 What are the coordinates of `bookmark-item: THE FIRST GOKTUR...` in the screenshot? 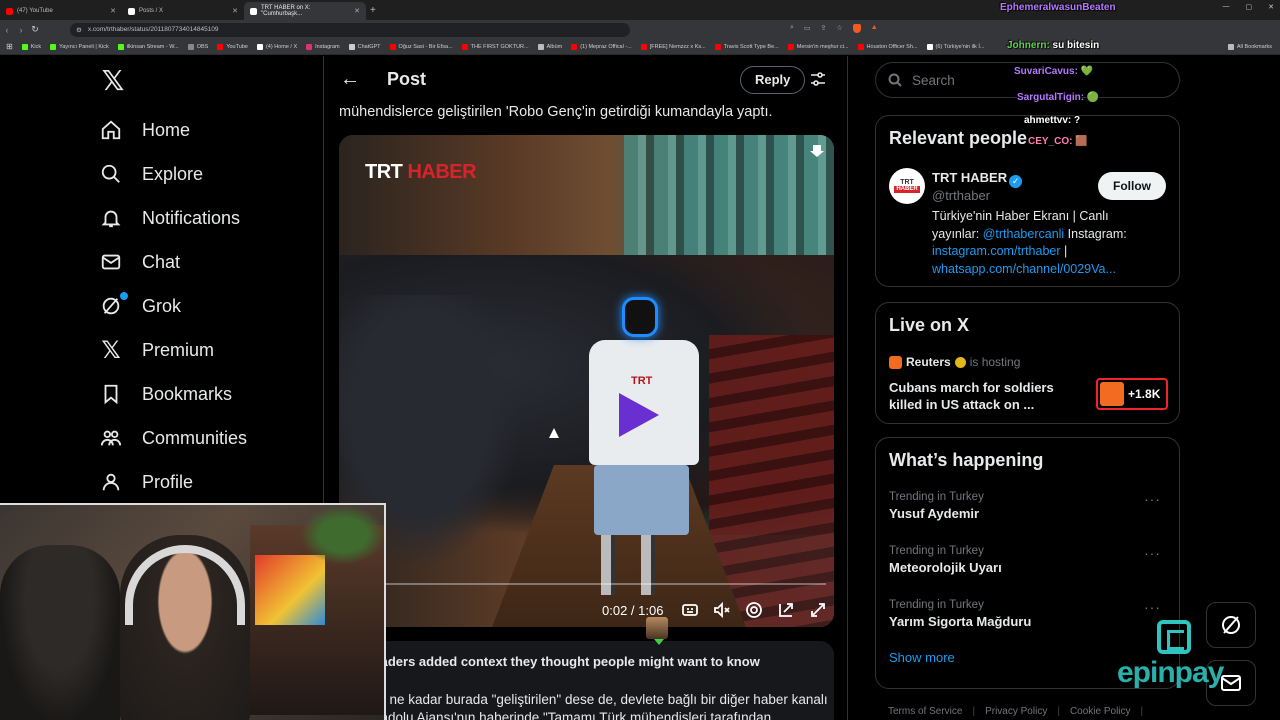 It's located at (495, 46).